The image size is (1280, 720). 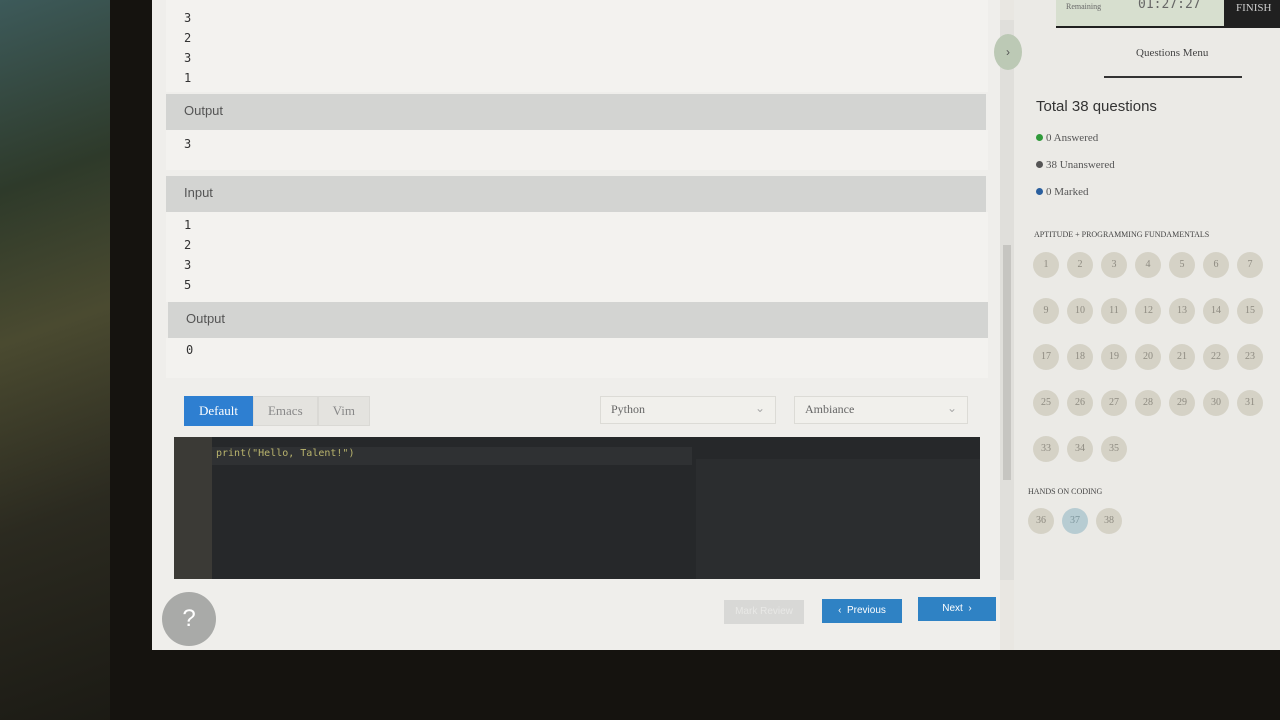 I want to click on question-7-button: 7, so click(x=1250, y=265).